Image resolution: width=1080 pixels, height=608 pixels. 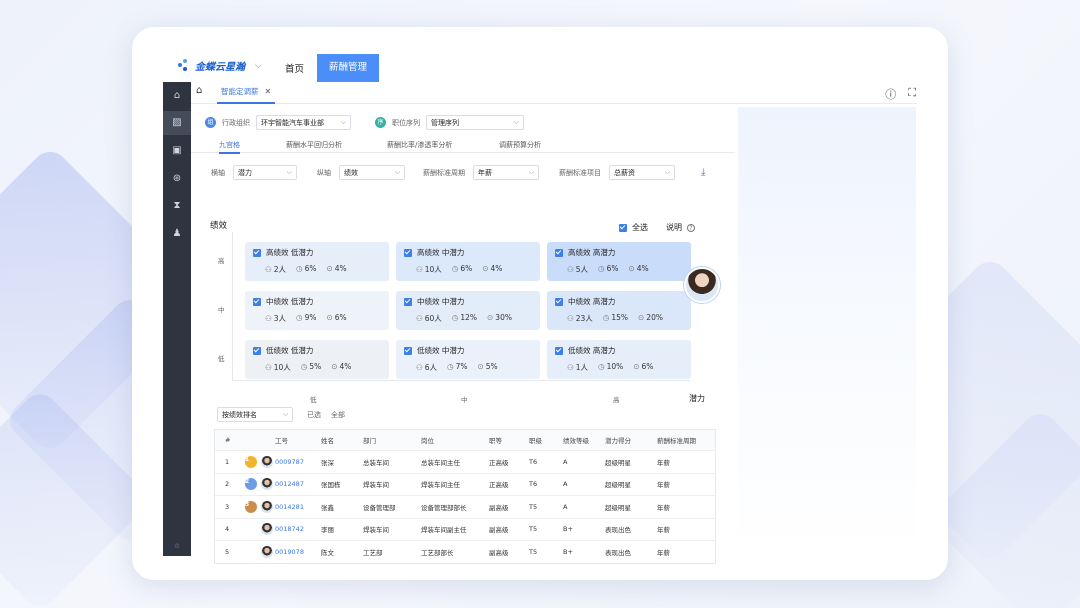 I want to click on table-row: 2 2 0012487 张国栋 焊装车间 焊装车间主任 正高级 T6 A 超级明星 年薪, so click(x=465, y=484).